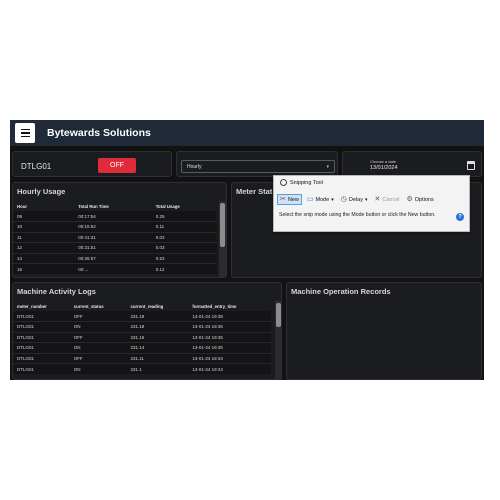  I want to click on table-cell: 0.12, so click(184, 268).